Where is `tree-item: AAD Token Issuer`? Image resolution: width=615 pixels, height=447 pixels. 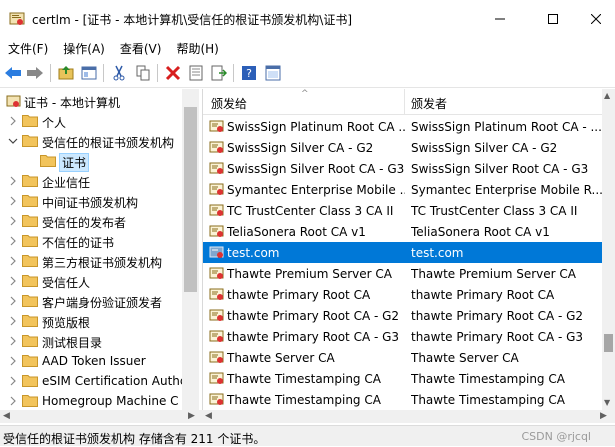
tree-item: AAD Token Issuer is located at coordinates (90, 361).